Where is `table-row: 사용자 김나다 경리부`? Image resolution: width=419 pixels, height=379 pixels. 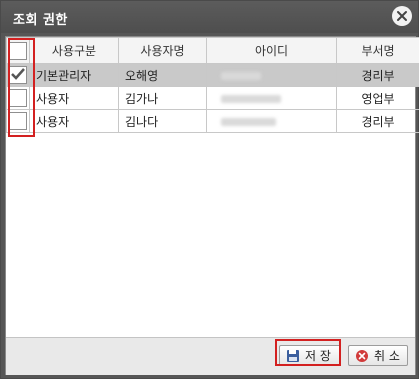 table-row: 사용자 김나다 경리부 is located at coordinates (212, 121).